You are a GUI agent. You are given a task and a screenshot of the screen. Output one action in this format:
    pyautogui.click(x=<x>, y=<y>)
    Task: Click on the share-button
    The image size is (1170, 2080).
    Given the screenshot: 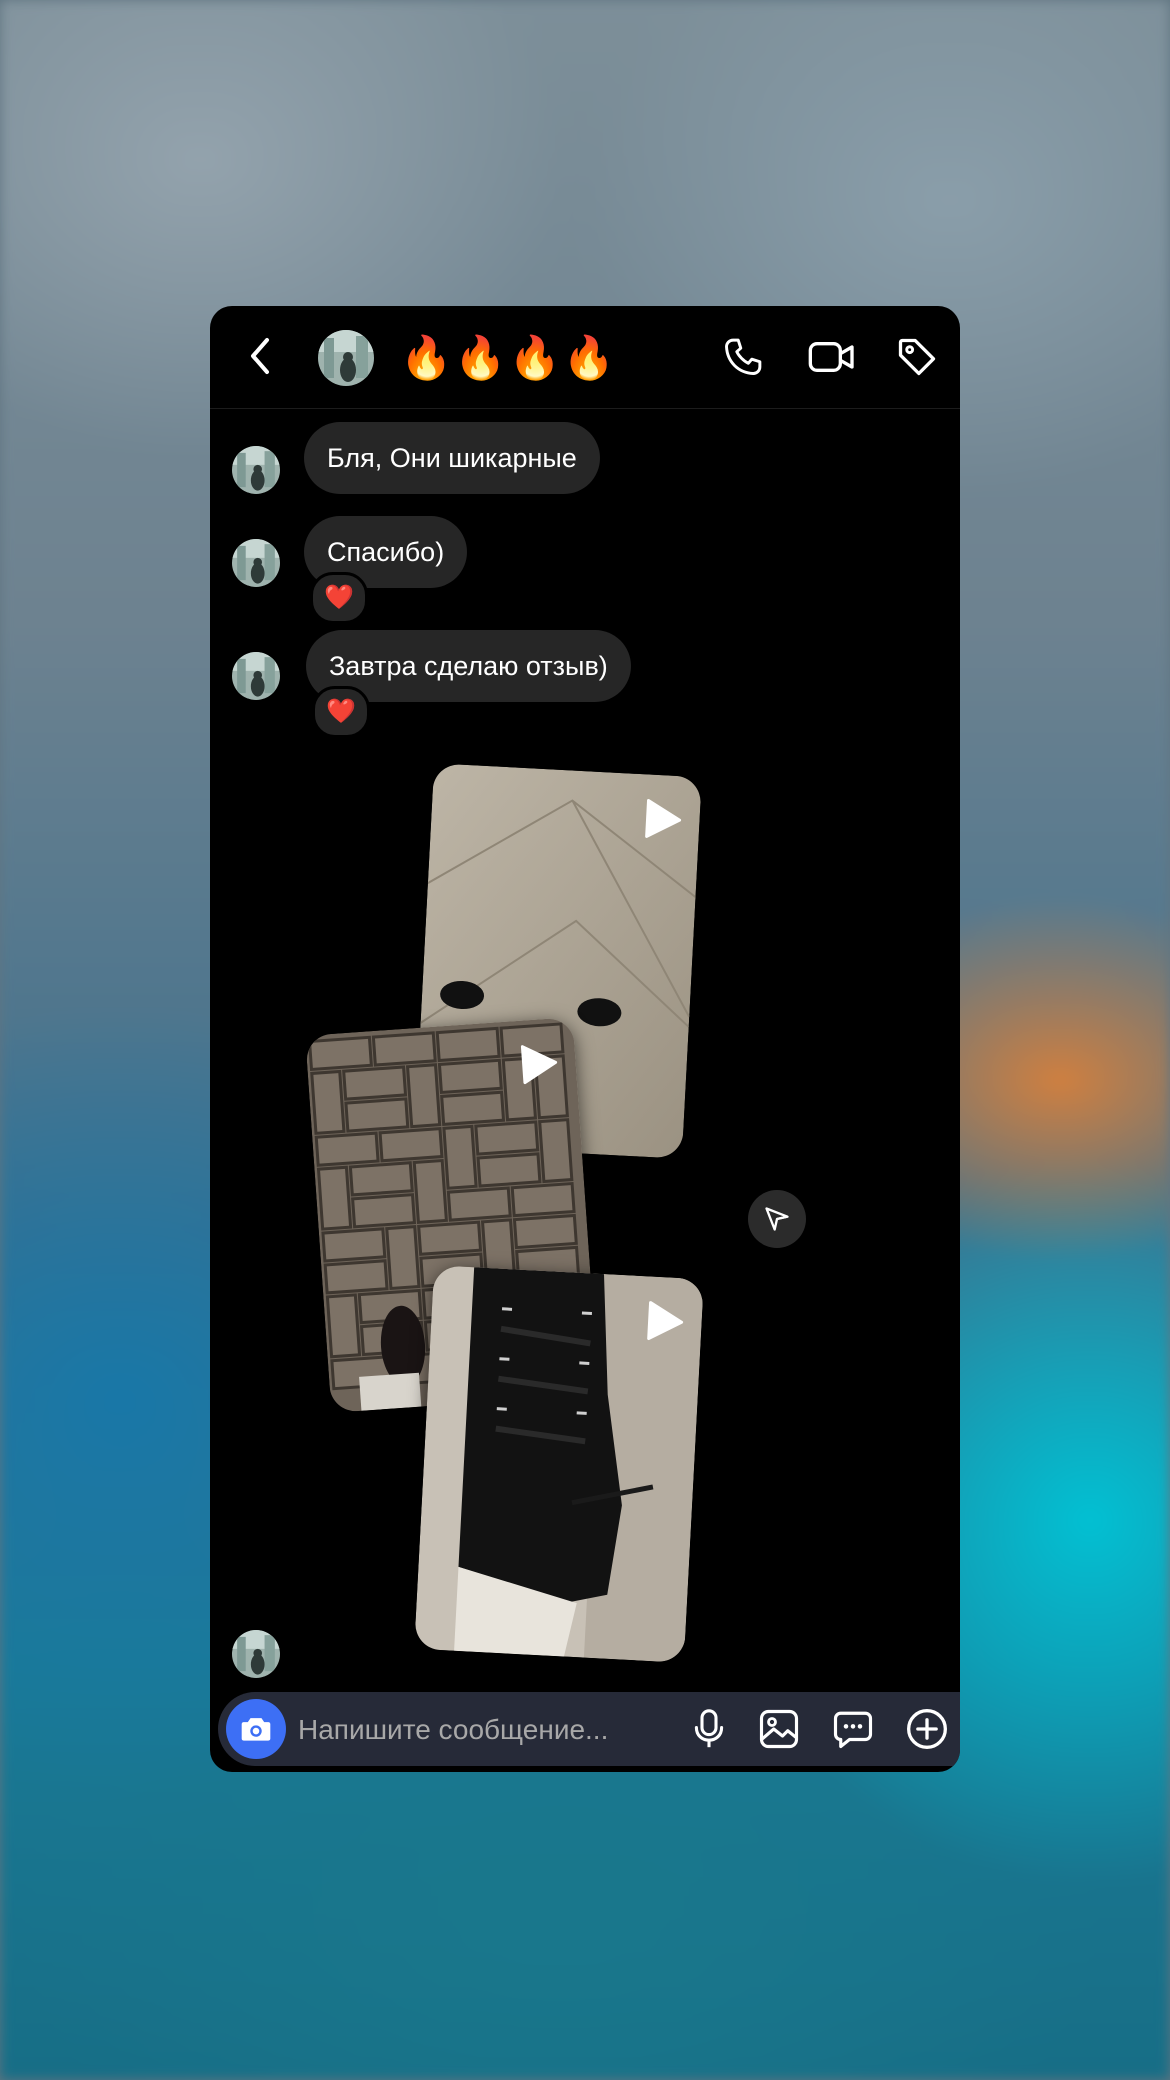 What is the action you would take?
    pyautogui.click(x=777, y=1219)
    